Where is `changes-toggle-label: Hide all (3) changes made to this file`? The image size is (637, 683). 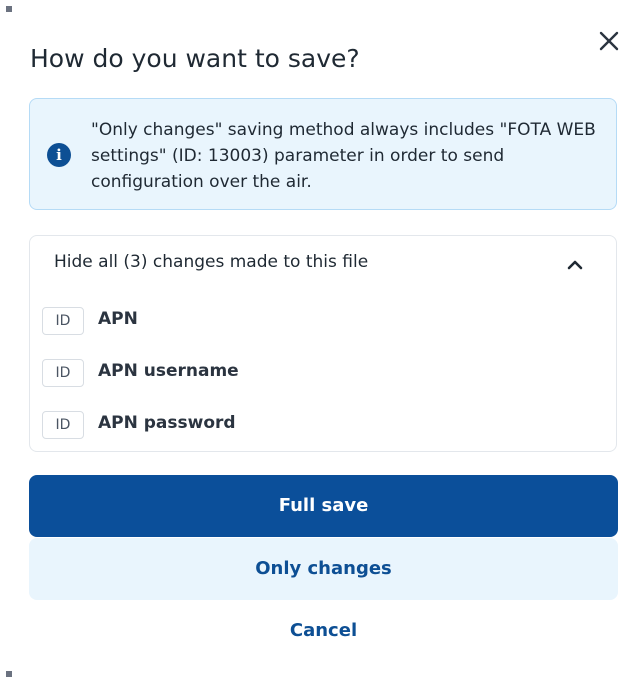
changes-toggle-label: Hide all (3) changes made to this file is located at coordinates (211, 262).